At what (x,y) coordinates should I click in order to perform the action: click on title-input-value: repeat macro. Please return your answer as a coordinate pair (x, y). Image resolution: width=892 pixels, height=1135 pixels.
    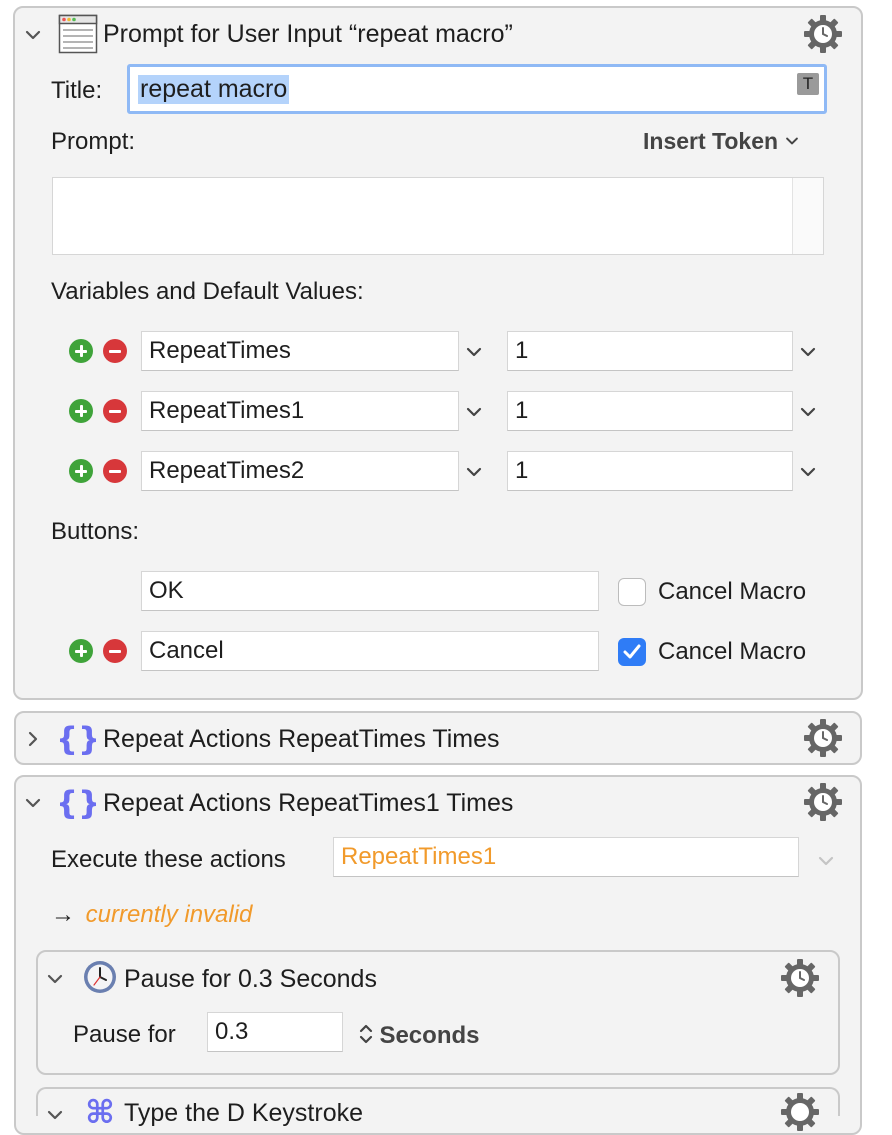
    Looking at the image, I should click on (214, 89).